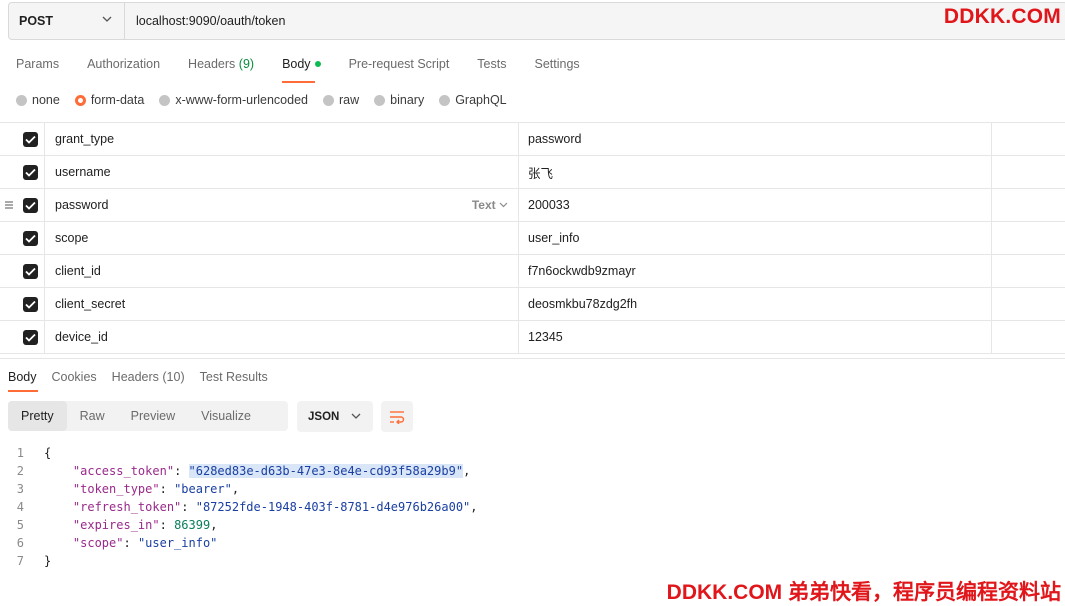 Image resolution: width=1065 pixels, height=606 pixels. Describe the element at coordinates (1002, 16) in the screenshot. I see `watermark-top: DDKK.COM` at that location.